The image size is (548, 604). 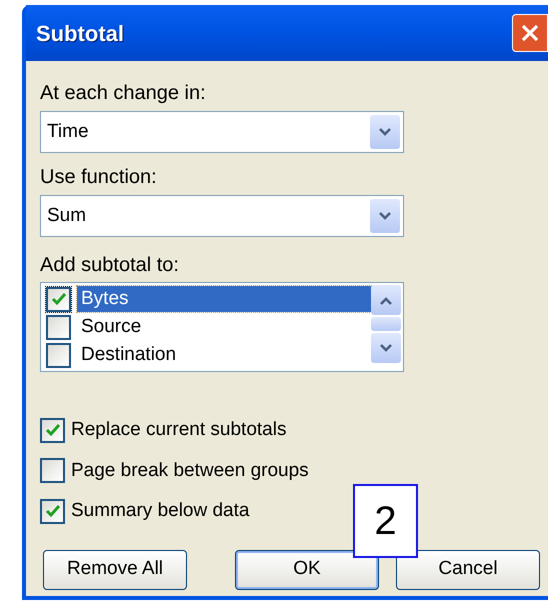 What do you see at coordinates (115, 570) in the screenshot?
I see `dialog-button: Remove All` at bounding box center [115, 570].